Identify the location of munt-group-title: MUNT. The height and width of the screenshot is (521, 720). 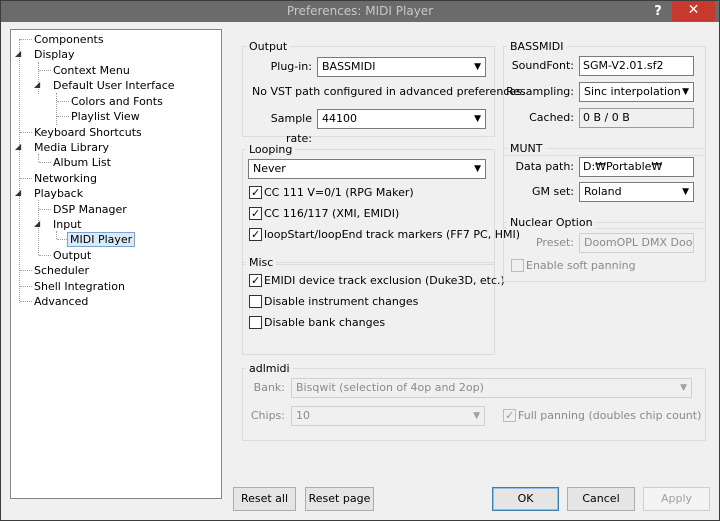
(526, 148).